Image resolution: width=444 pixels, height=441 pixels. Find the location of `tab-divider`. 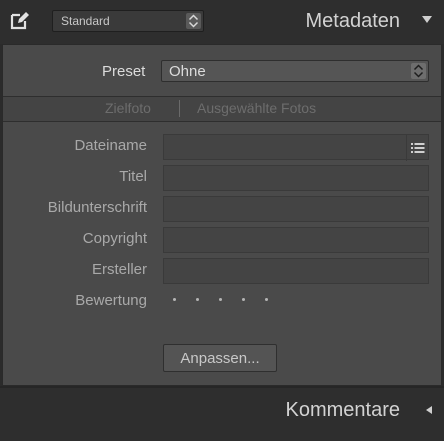

tab-divider is located at coordinates (179, 108).